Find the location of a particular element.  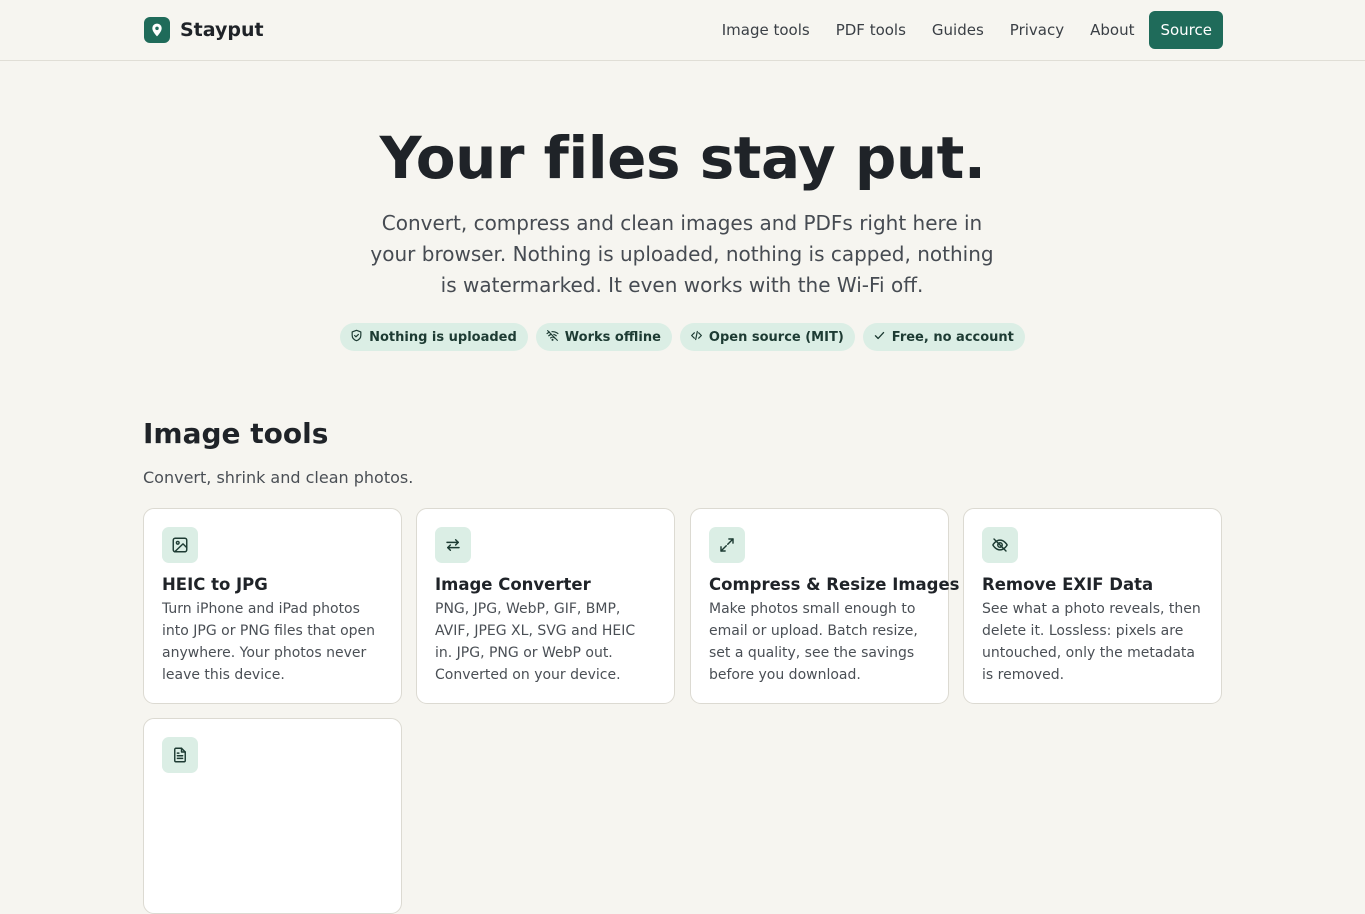

badge-nothing-uploaded: Nothing is uploaded is located at coordinates (434, 337).